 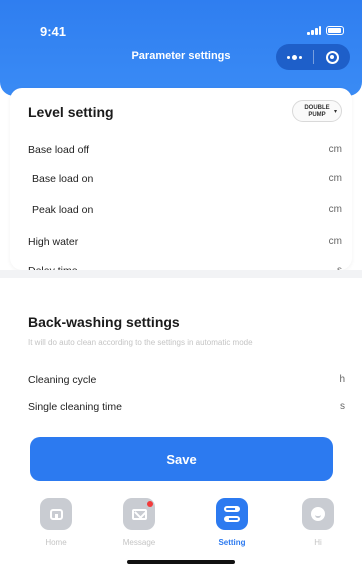 What do you see at coordinates (181, 459) in the screenshot?
I see `save-button: Save` at bounding box center [181, 459].